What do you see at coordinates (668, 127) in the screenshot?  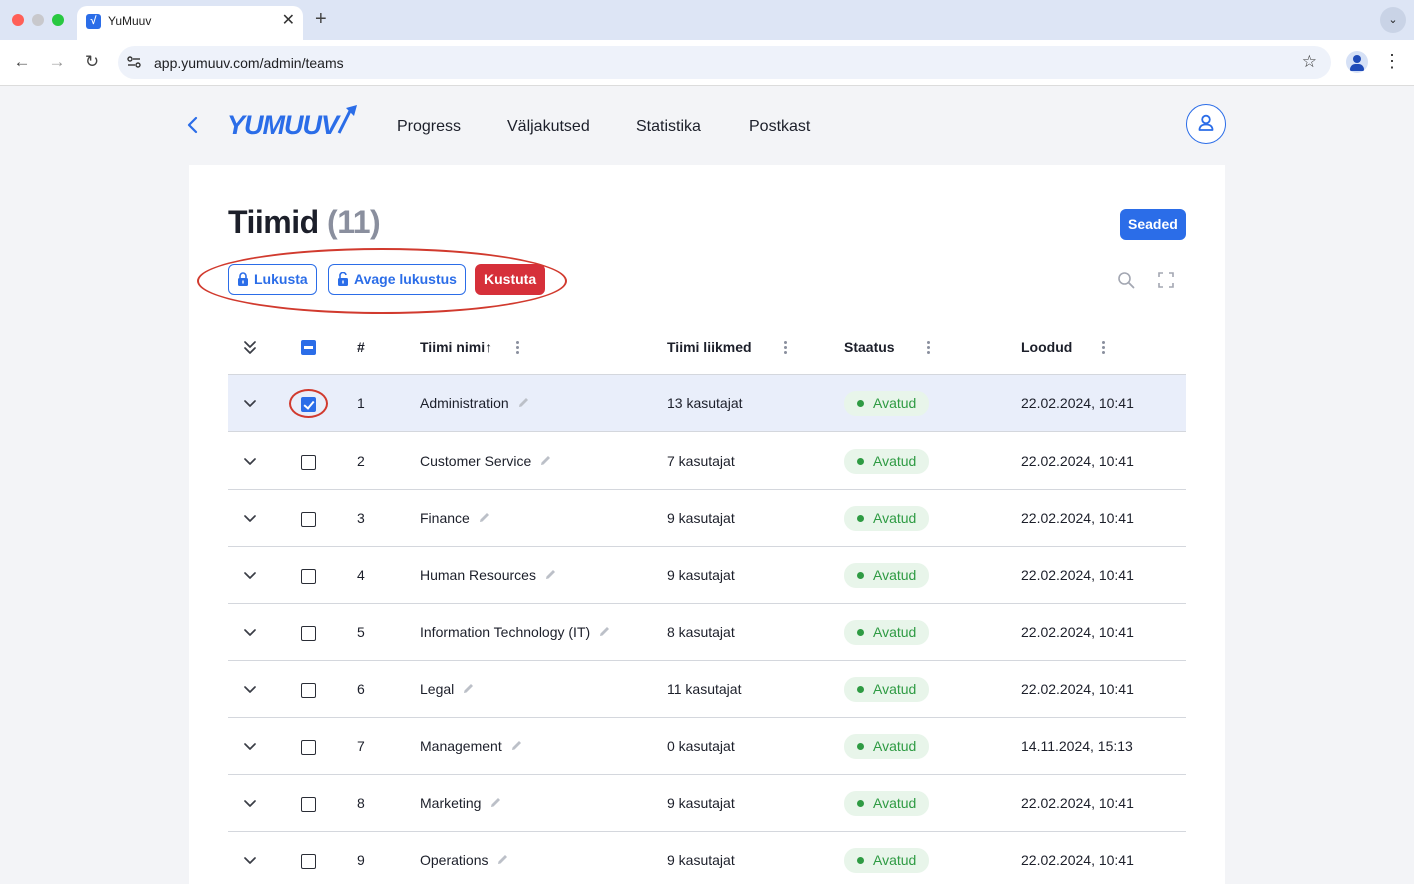 I see `nav-statistics: Statistika` at bounding box center [668, 127].